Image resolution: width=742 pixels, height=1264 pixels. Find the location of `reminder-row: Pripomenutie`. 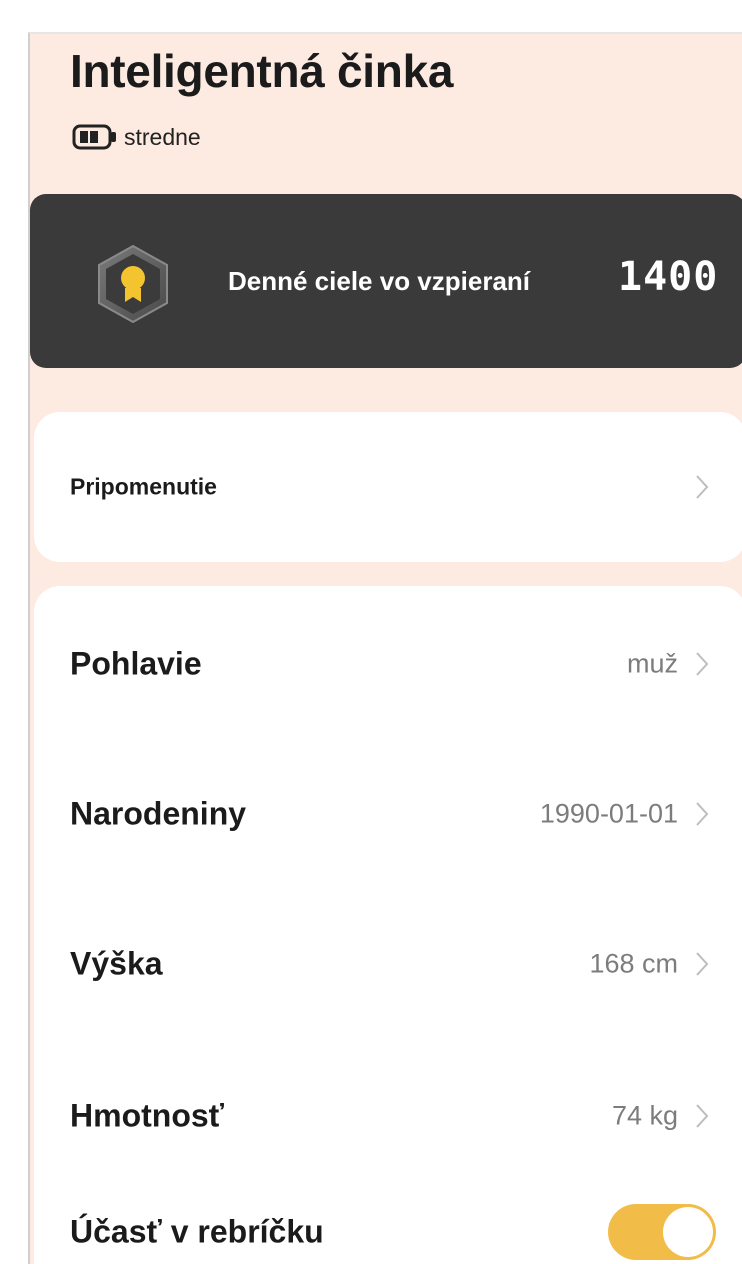

reminder-row: Pripomenutie is located at coordinates (388, 487).